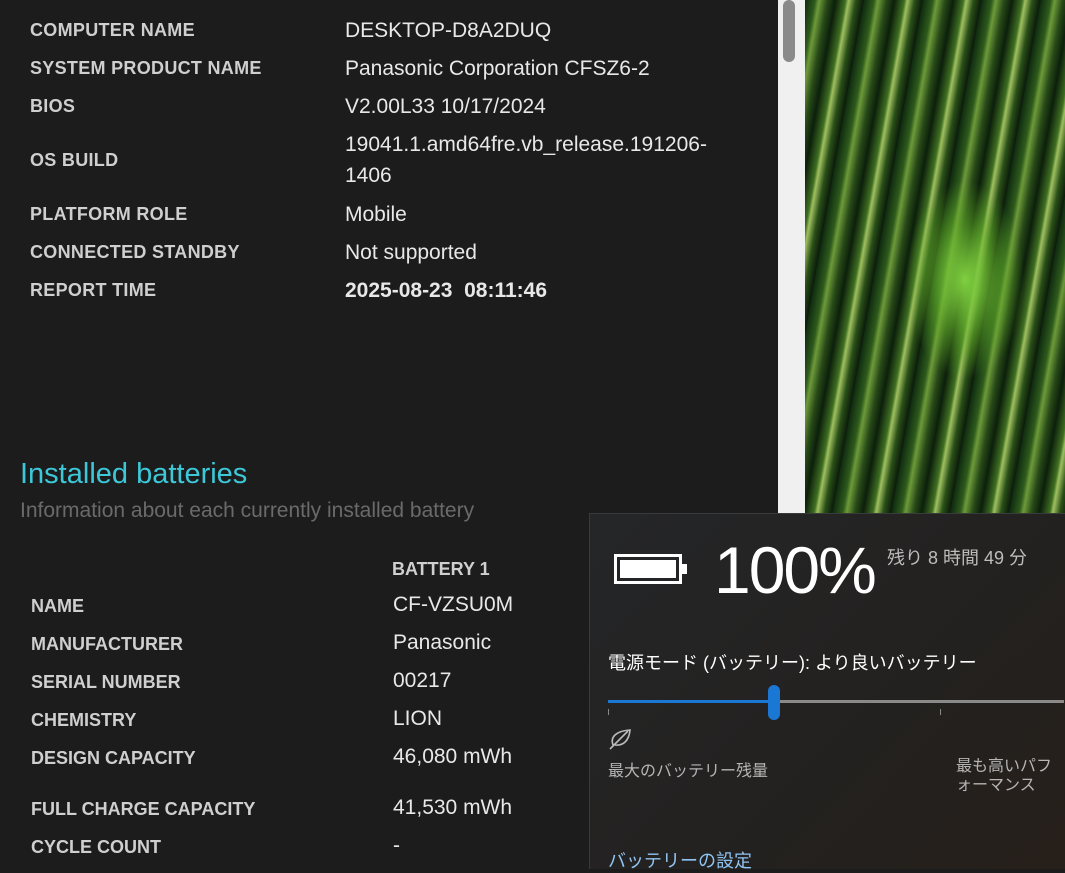  What do you see at coordinates (74, 160) in the screenshot?
I see `info-label: OS BUILD` at bounding box center [74, 160].